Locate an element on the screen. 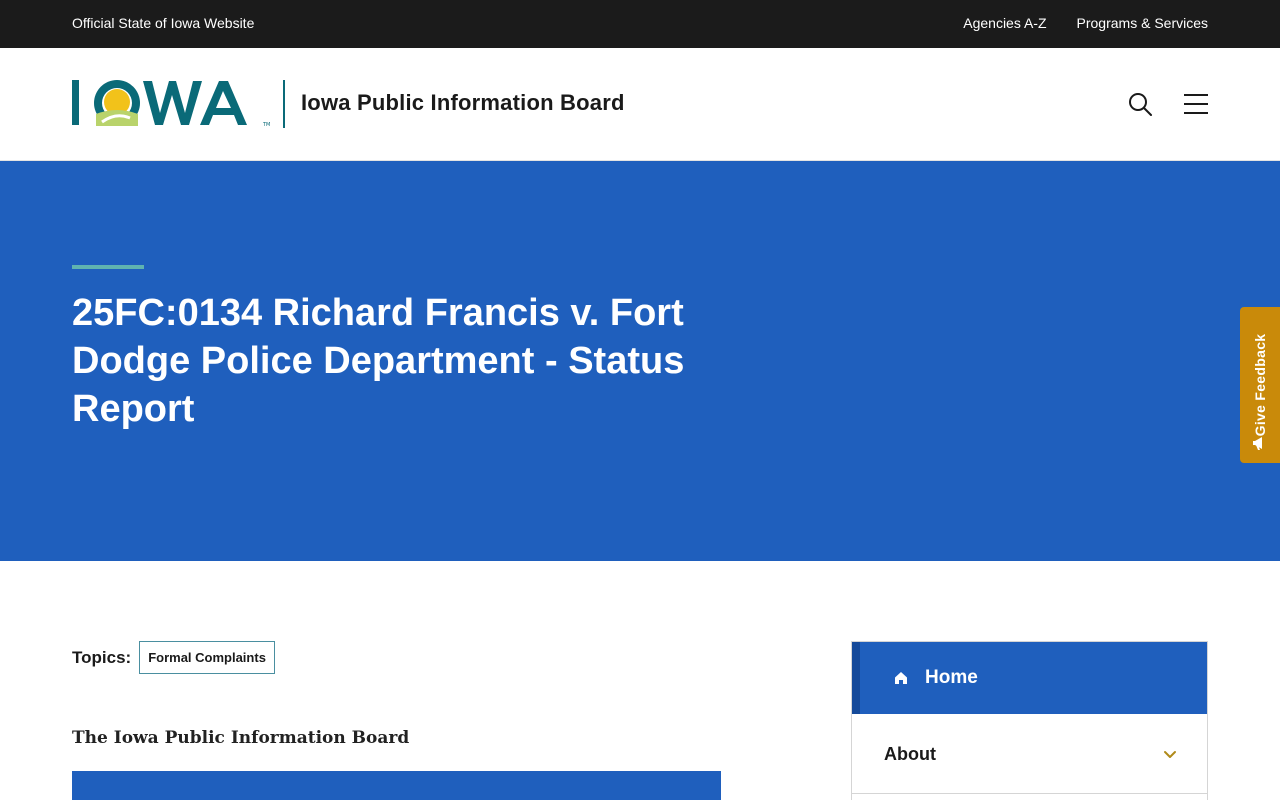  content-banner is located at coordinates (396, 785).